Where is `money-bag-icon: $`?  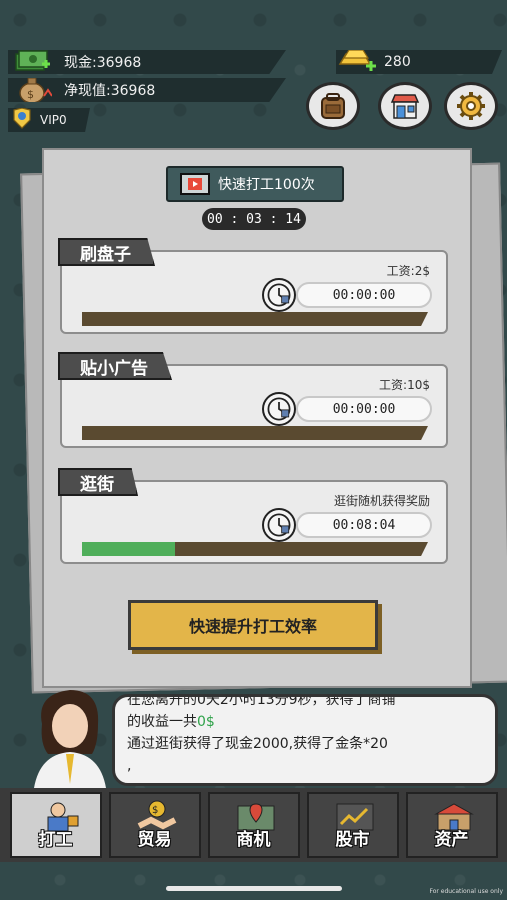
money-bag-icon: $ is located at coordinates (35, 90).